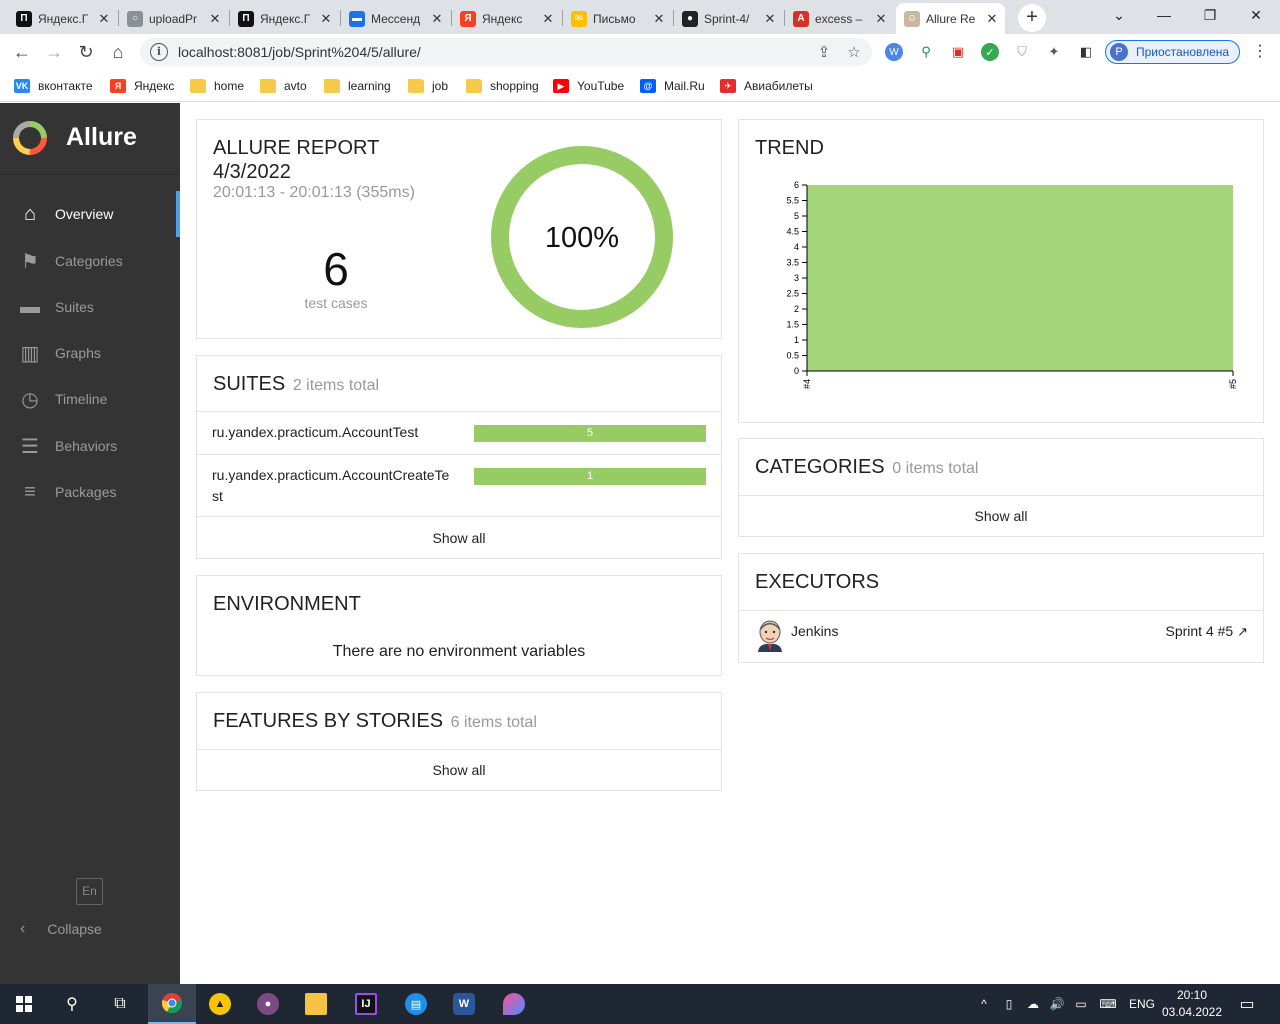 This screenshot has width=1280, height=1024. What do you see at coordinates (912, 18) in the screenshot?
I see `jenkins-icon: ☺` at bounding box center [912, 18].